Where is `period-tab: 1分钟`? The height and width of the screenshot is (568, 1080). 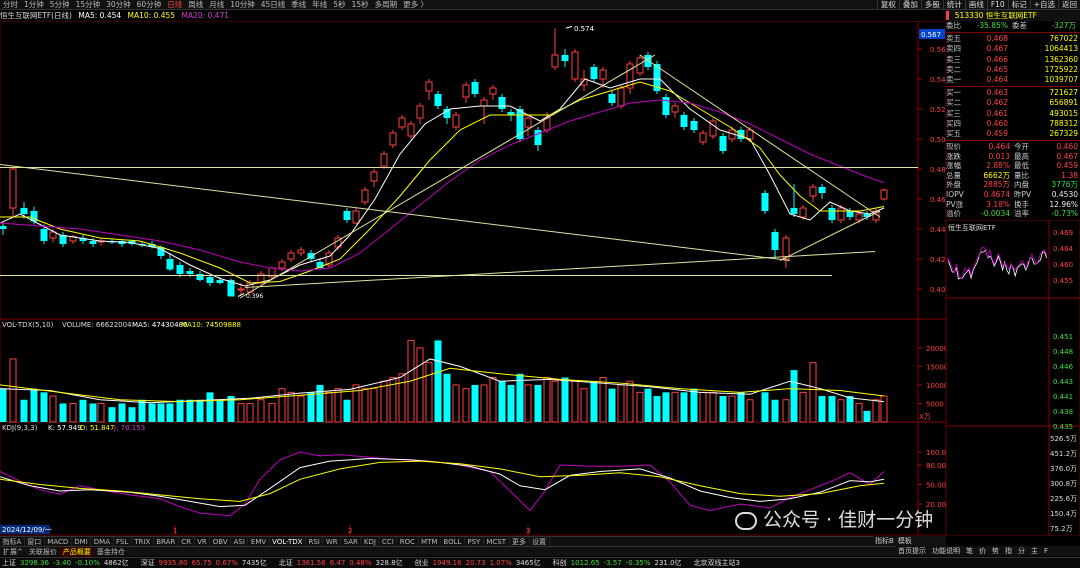
period-tab: 1分钟 is located at coordinates (34, 5).